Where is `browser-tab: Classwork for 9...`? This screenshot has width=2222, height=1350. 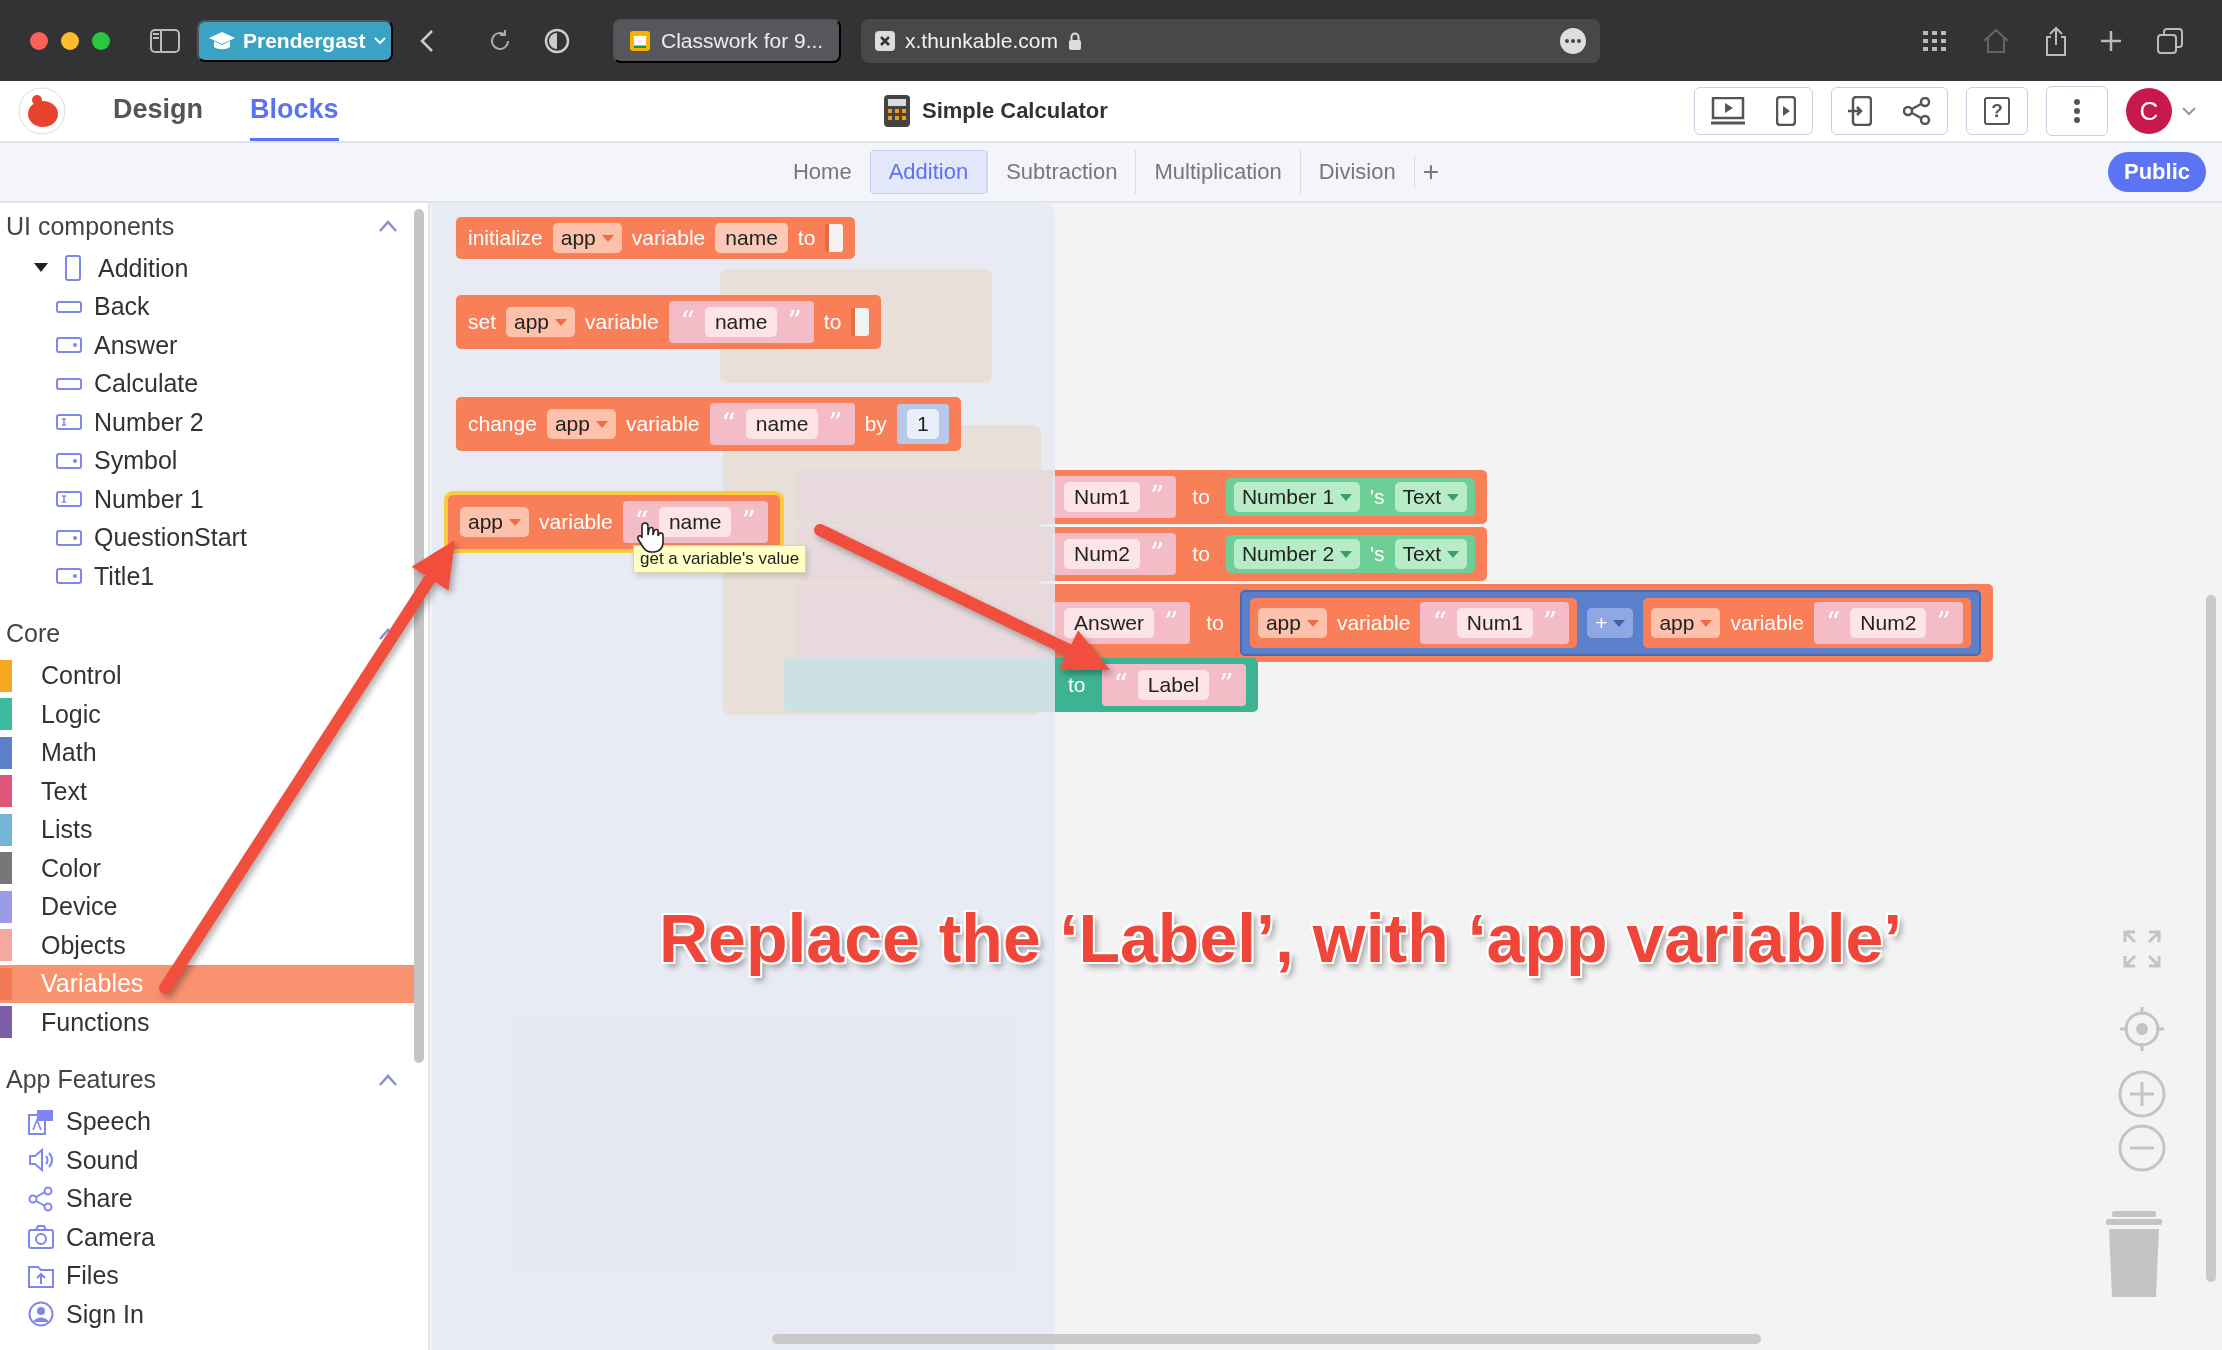 browser-tab: Classwork for 9... is located at coordinates (727, 40).